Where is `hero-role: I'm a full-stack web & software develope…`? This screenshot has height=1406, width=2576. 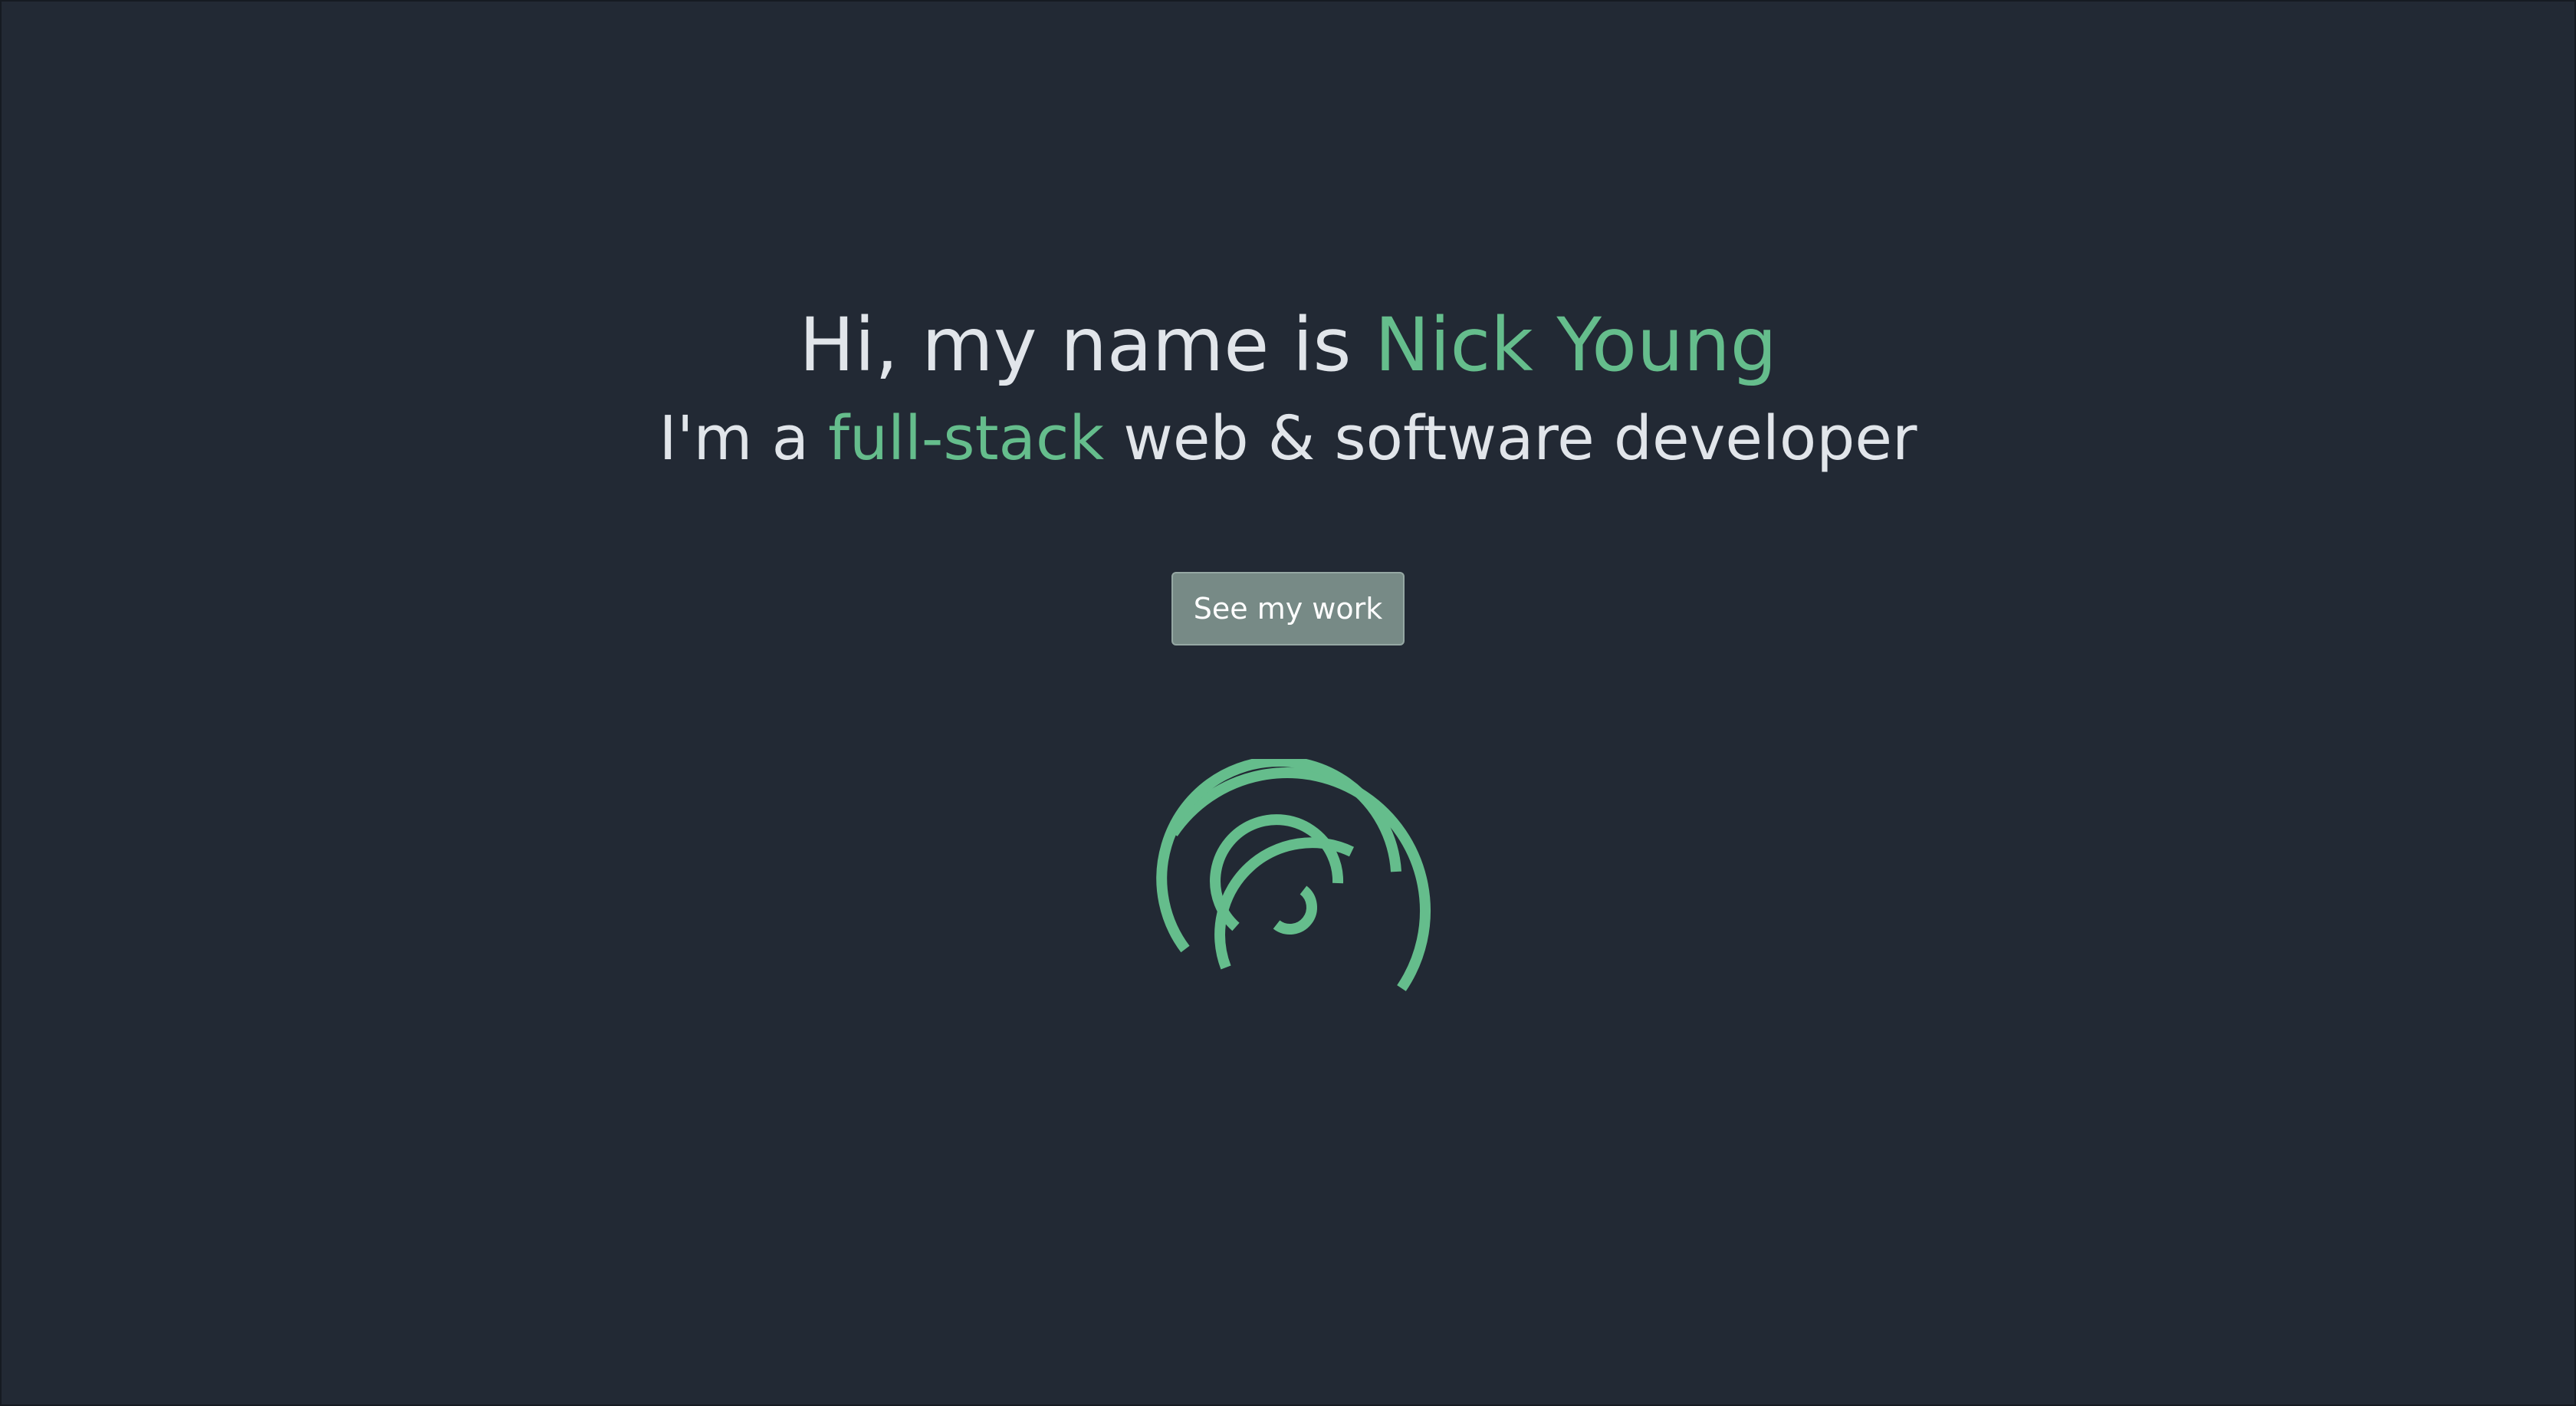
hero-role: I'm a full-stack web & software develope… is located at coordinates (1288, 438).